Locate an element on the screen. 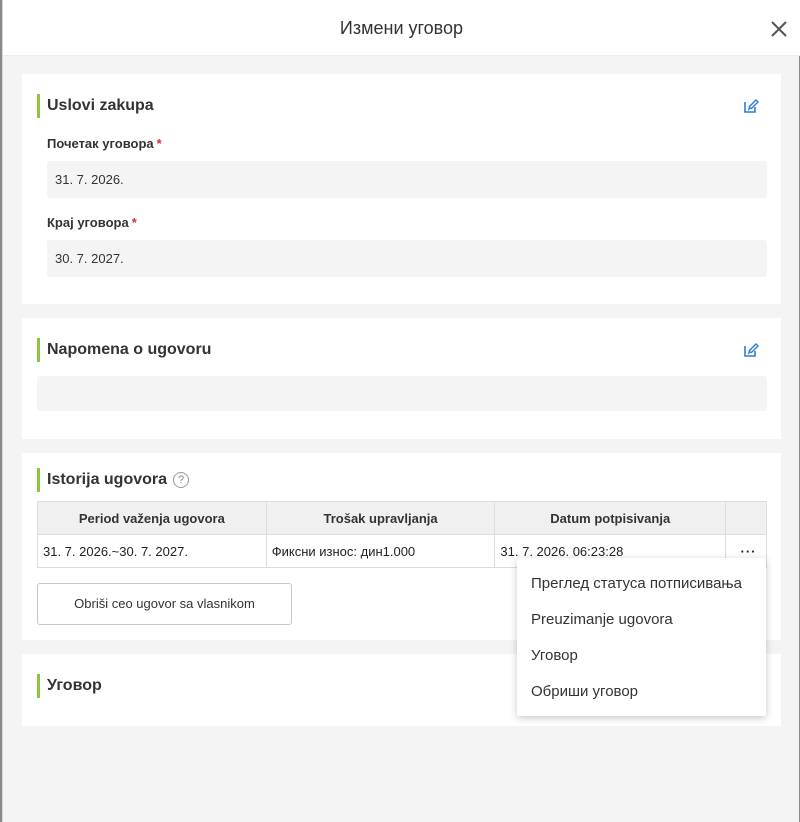  help-icon: ? is located at coordinates (181, 480).